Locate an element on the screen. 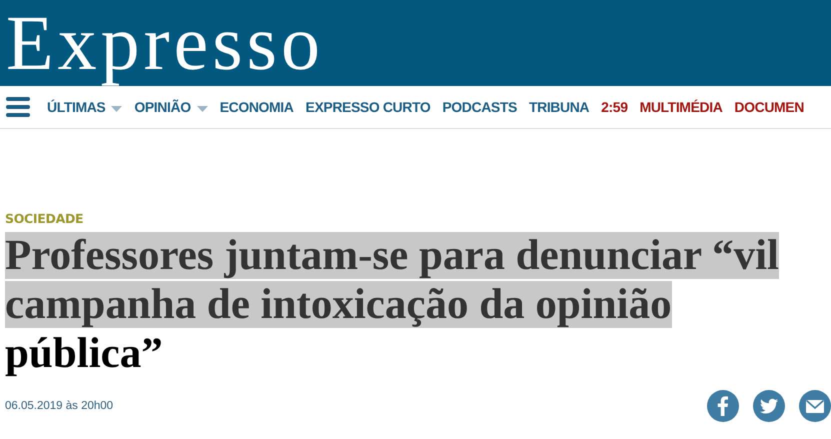 The height and width of the screenshot is (439, 831). nav-link: PODCASTS is located at coordinates (479, 107).